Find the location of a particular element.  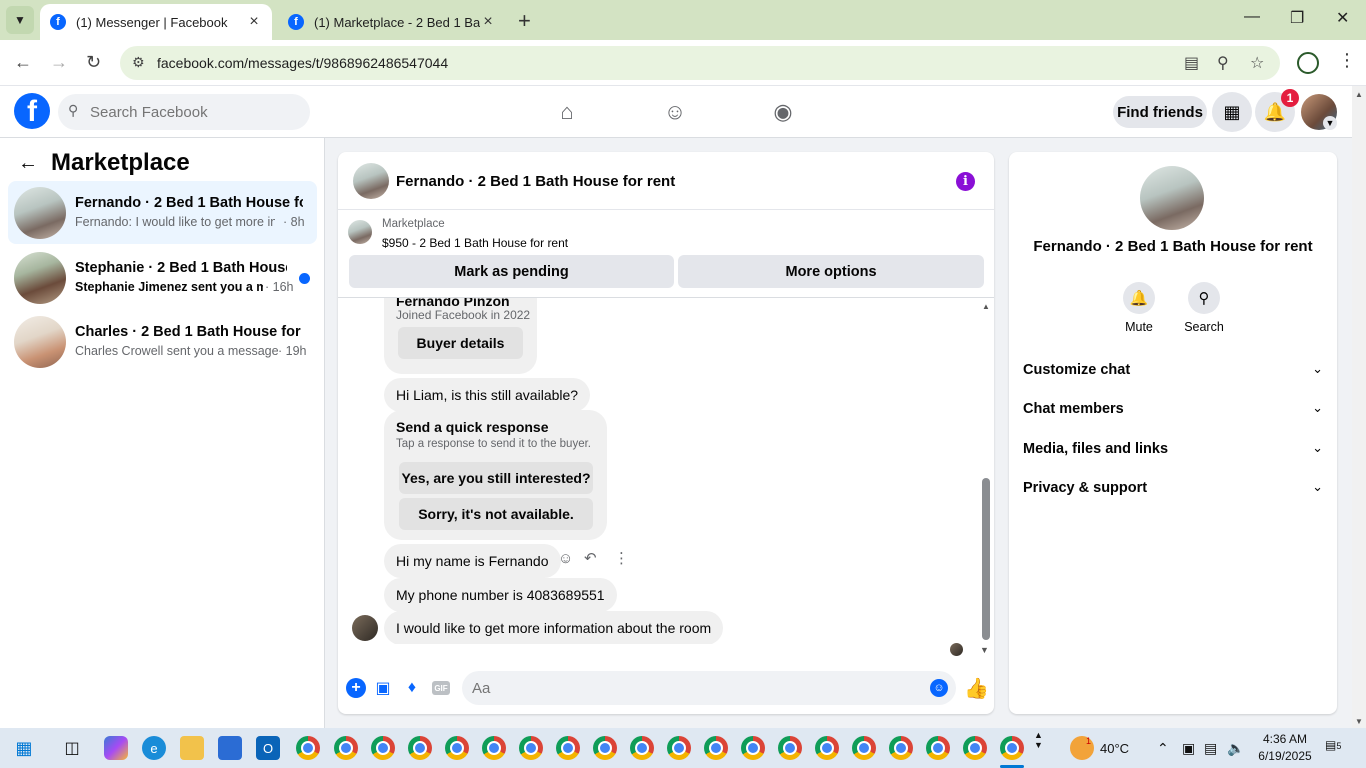

install-app-icon: ▤ is located at coordinates (1191, 63).